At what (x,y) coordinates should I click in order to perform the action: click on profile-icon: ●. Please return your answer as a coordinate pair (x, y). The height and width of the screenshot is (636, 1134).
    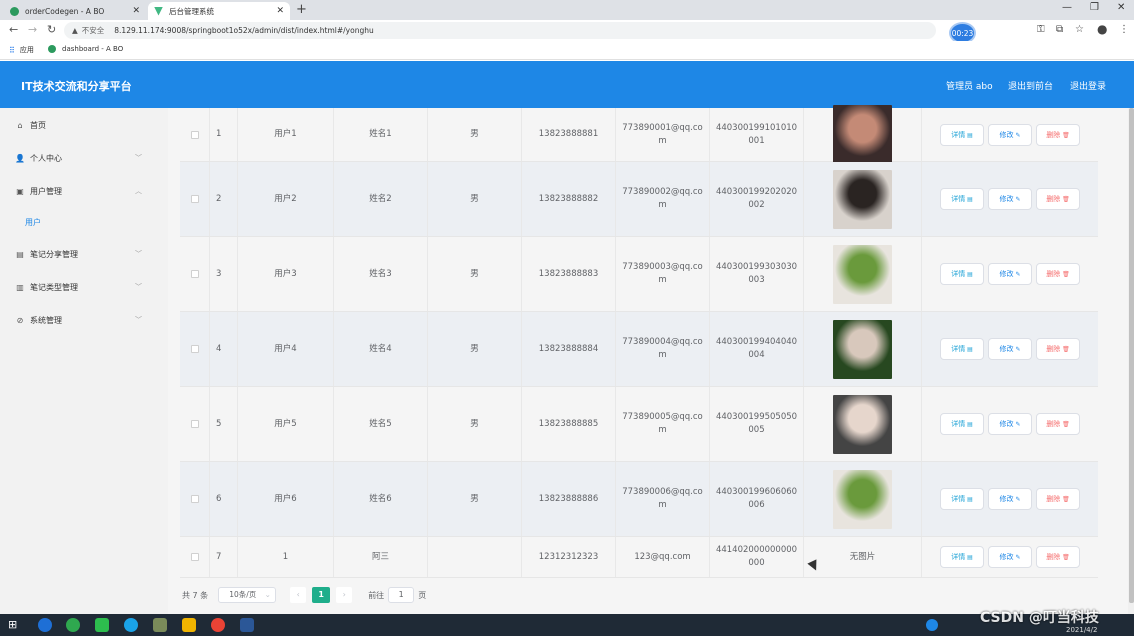
    Looking at the image, I should click on (1102, 29).